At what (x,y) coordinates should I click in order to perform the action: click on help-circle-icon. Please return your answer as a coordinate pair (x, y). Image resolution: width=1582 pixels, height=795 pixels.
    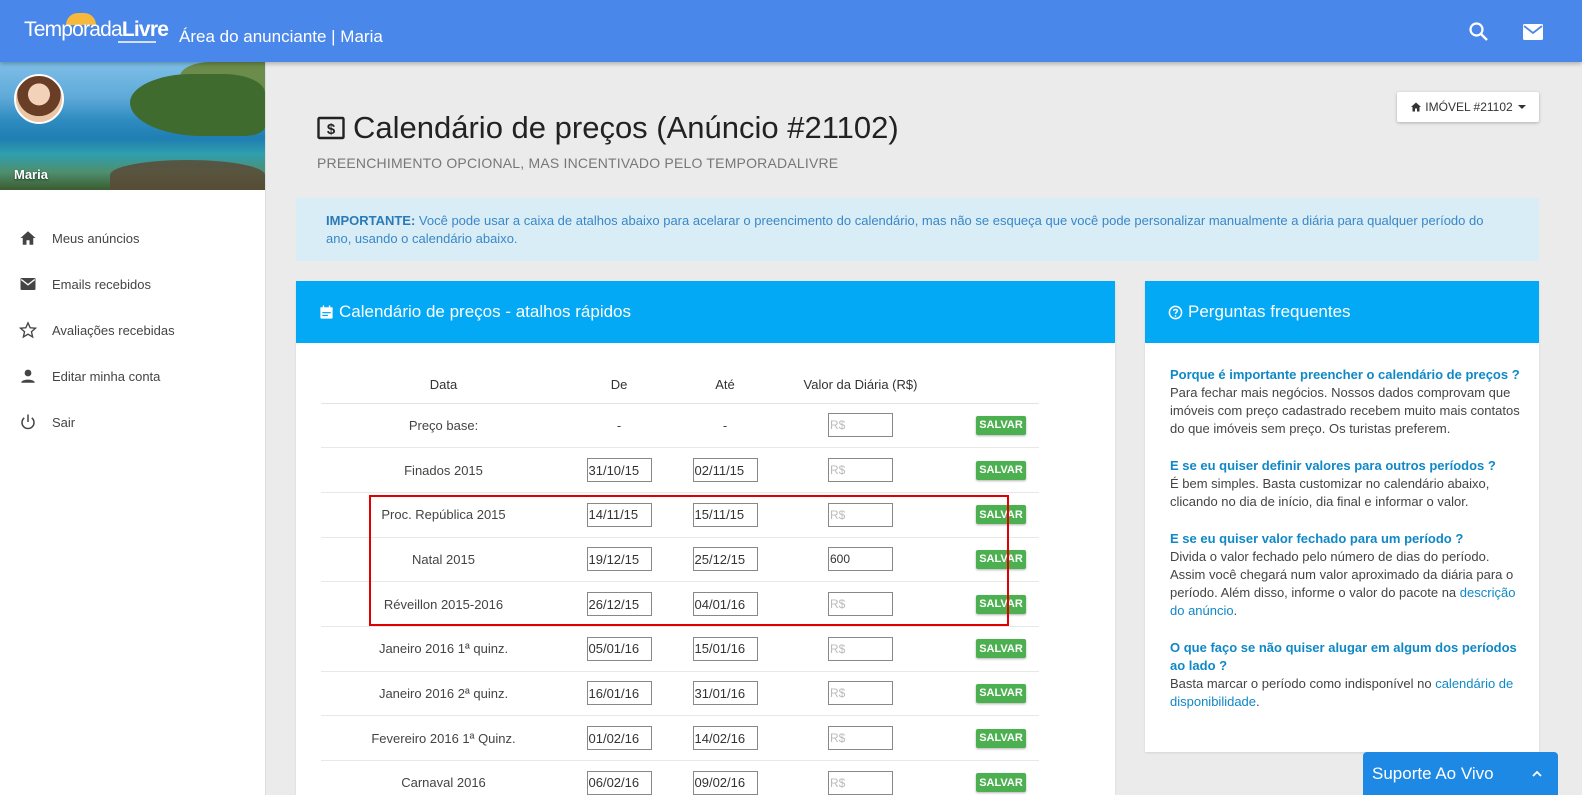
    Looking at the image, I should click on (1175, 312).